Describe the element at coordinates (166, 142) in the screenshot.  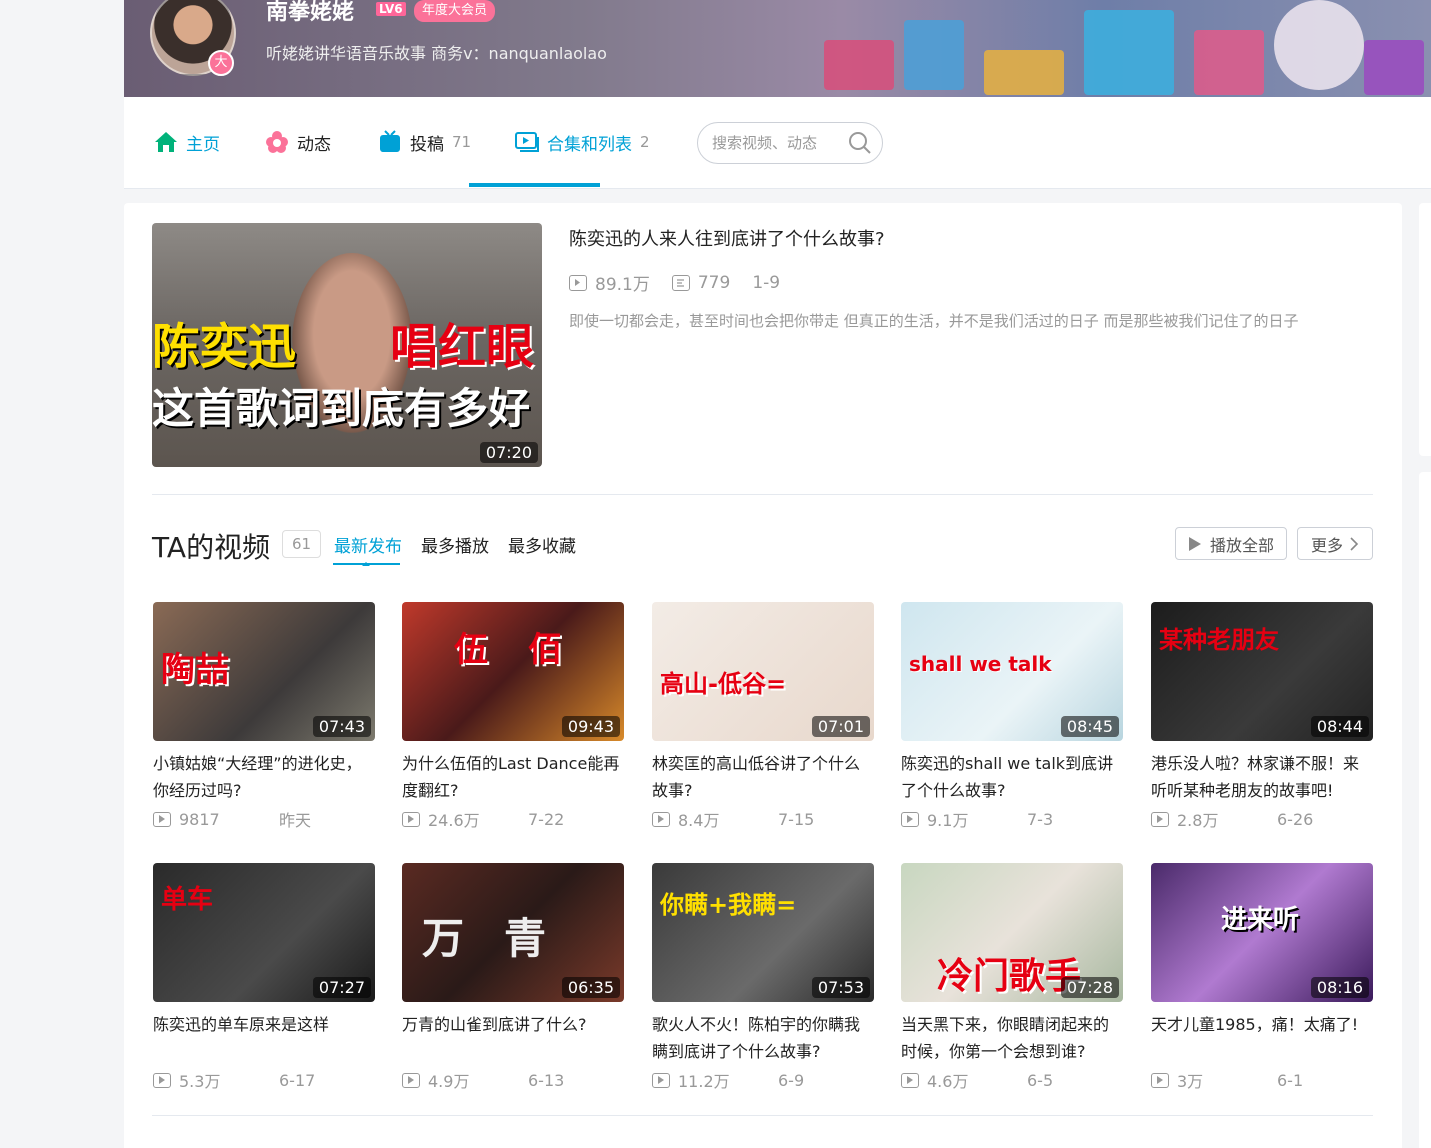
I see `home-icon` at that location.